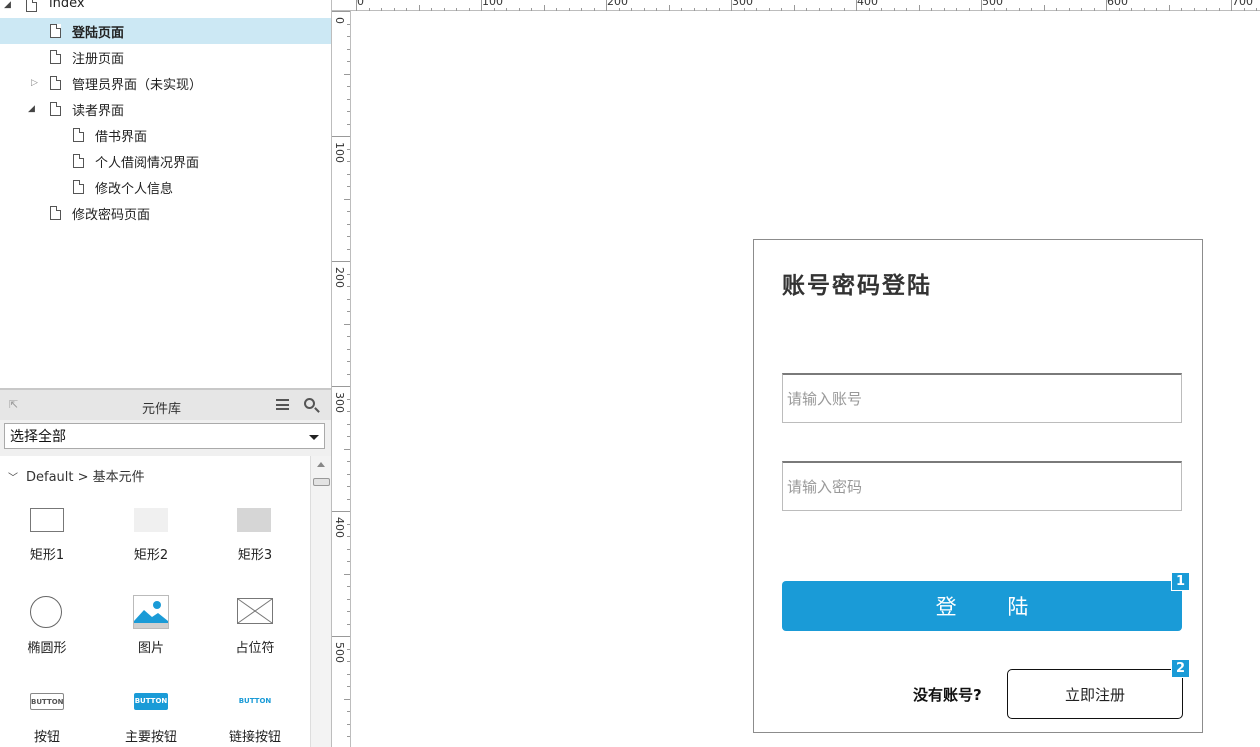 This screenshot has height=747, width=1260. I want to click on library-scrollbar, so click(320, 601).